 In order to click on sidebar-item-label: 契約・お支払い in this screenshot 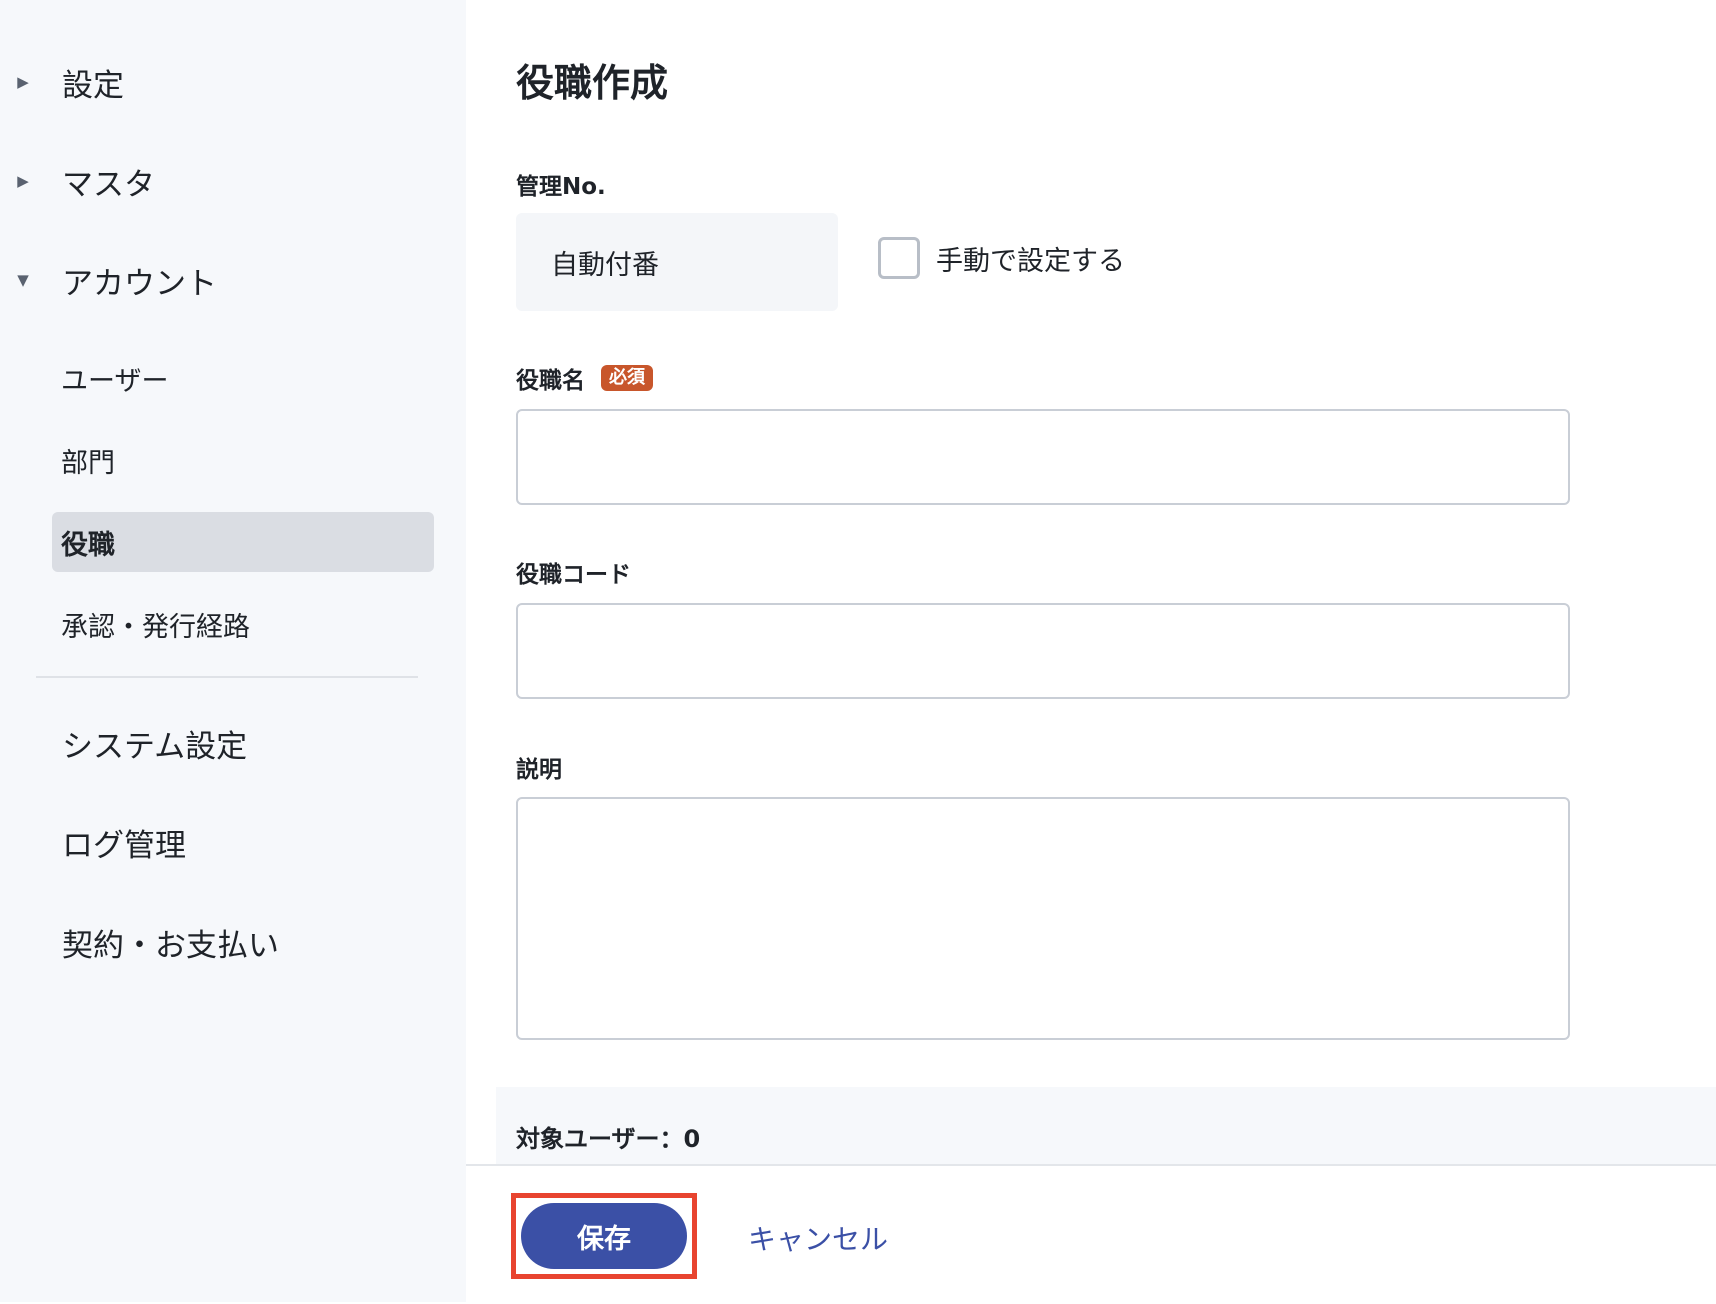, I will do `click(170, 945)`.